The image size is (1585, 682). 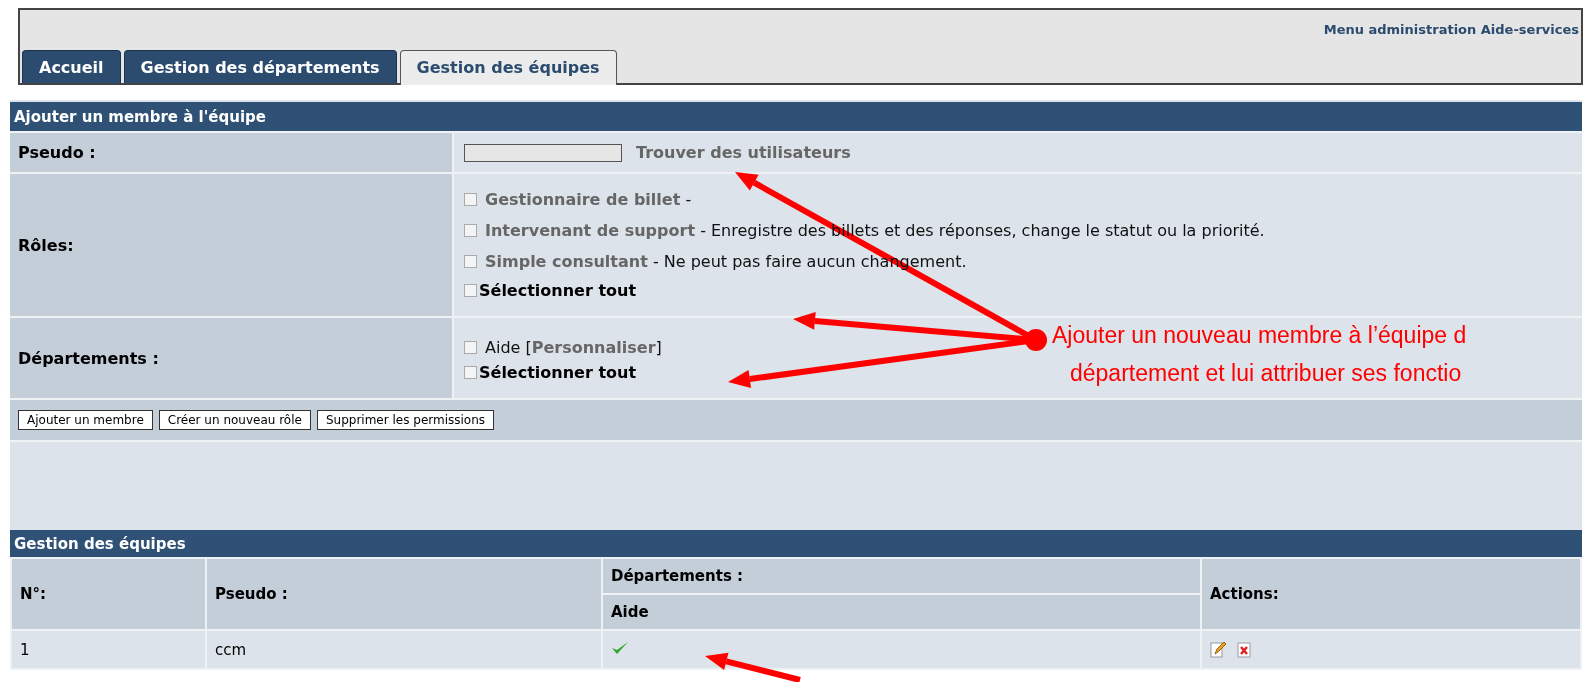 I want to click on column-header: N°:, so click(x=108, y=594).